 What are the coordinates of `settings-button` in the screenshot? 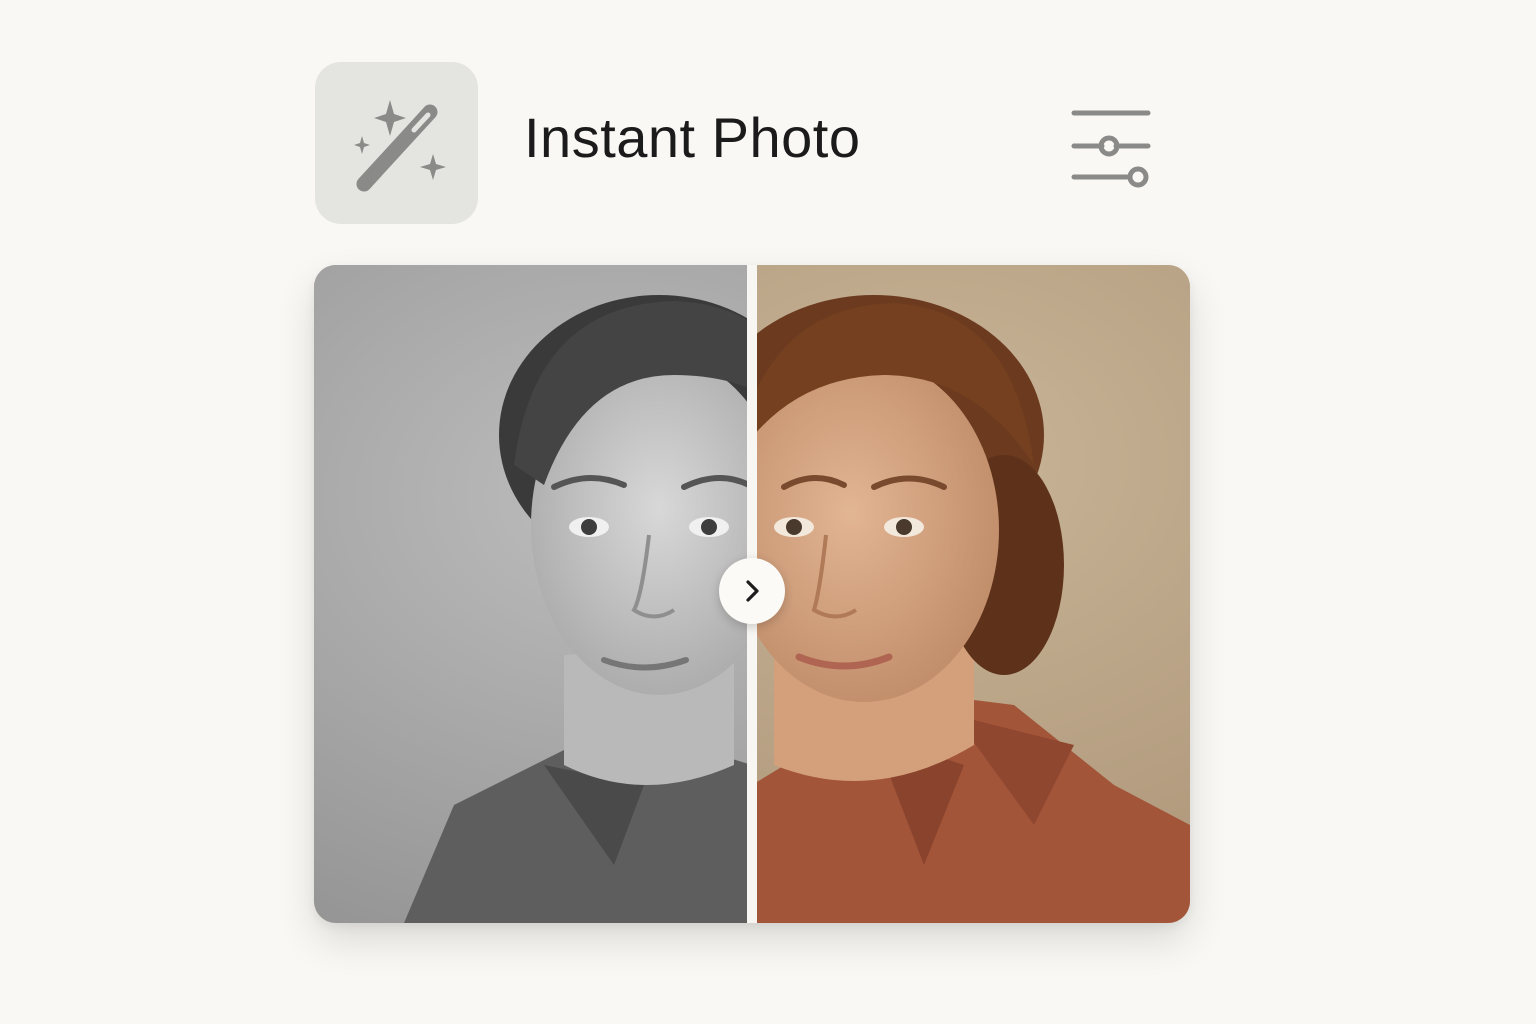 It's located at (1110, 147).